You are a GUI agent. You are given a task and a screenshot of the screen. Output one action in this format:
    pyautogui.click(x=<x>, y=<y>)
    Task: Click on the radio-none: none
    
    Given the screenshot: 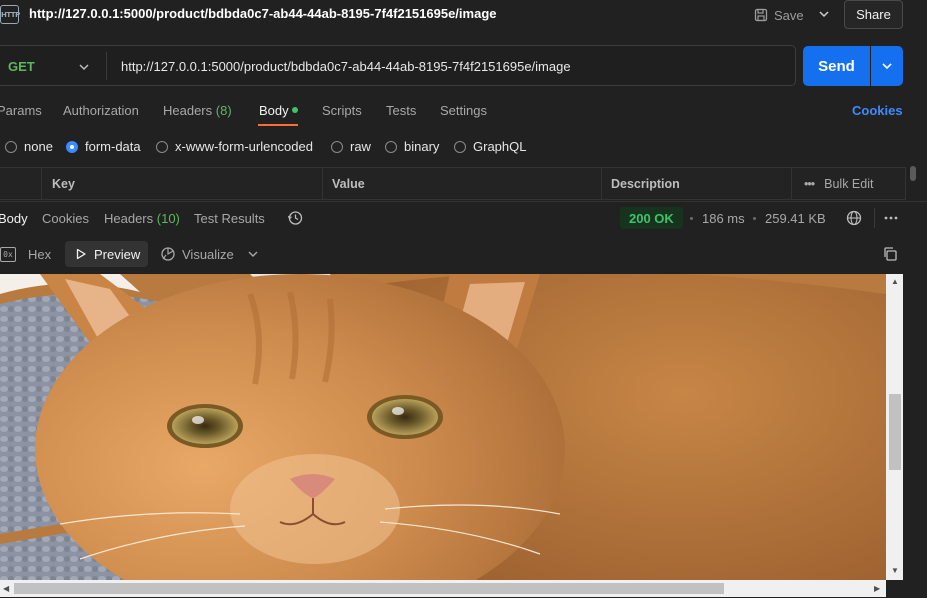 What is the action you would take?
    pyautogui.click(x=29, y=146)
    